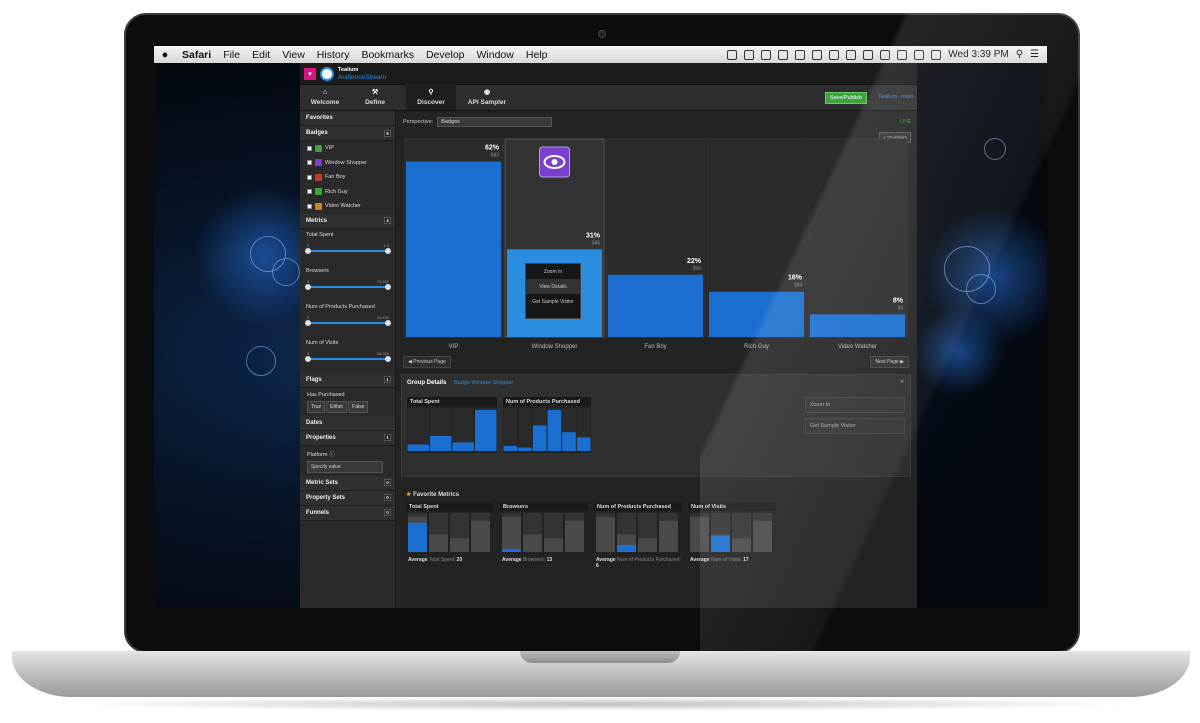 This screenshot has height=723, width=1200. What do you see at coordinates (851, 54) in the screenshot?
I see `airplay-icon` at bounding box center [851, 54].